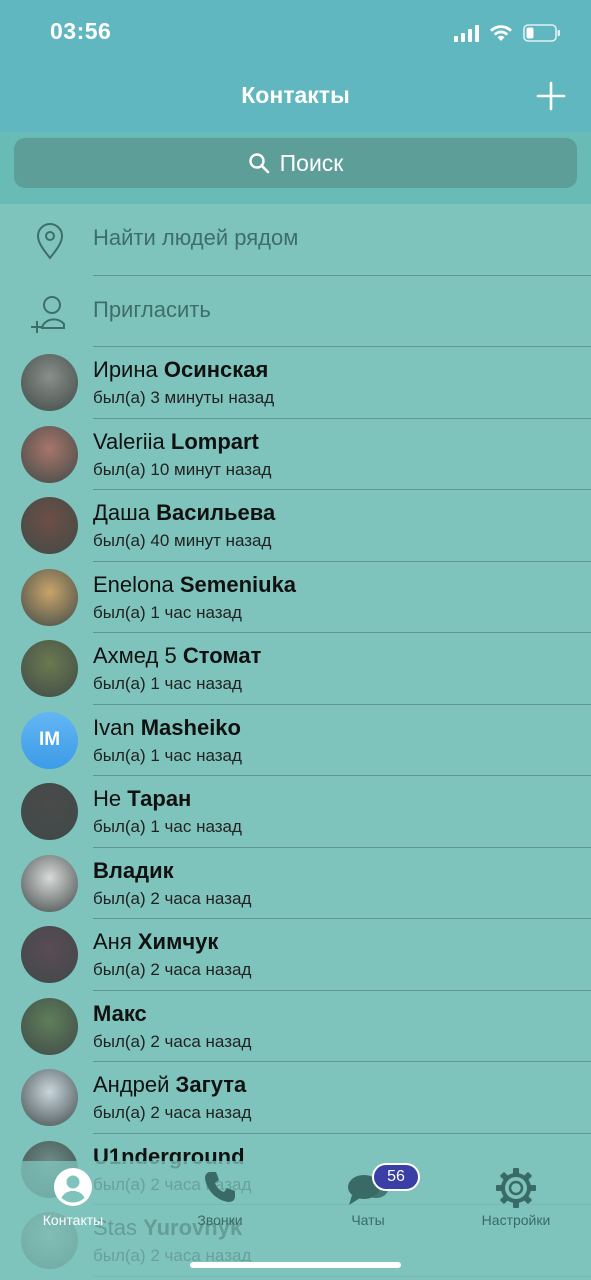  Describe the element at coordinates (182, 469) in the screenshot. I see `contact-last-seen: был(а) 10 минут назад` at that location.